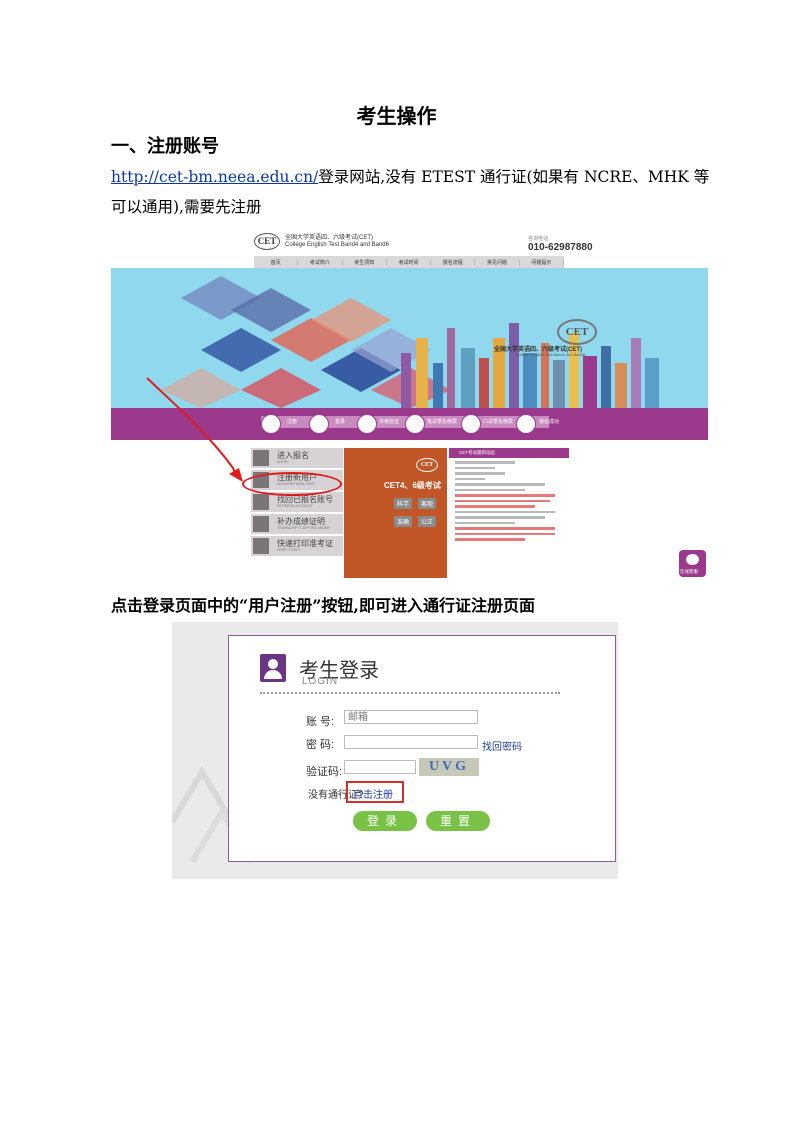 The width and height of the screenshot is (793, 1122). I want to click on login-button: 登录, so click(385, 821).